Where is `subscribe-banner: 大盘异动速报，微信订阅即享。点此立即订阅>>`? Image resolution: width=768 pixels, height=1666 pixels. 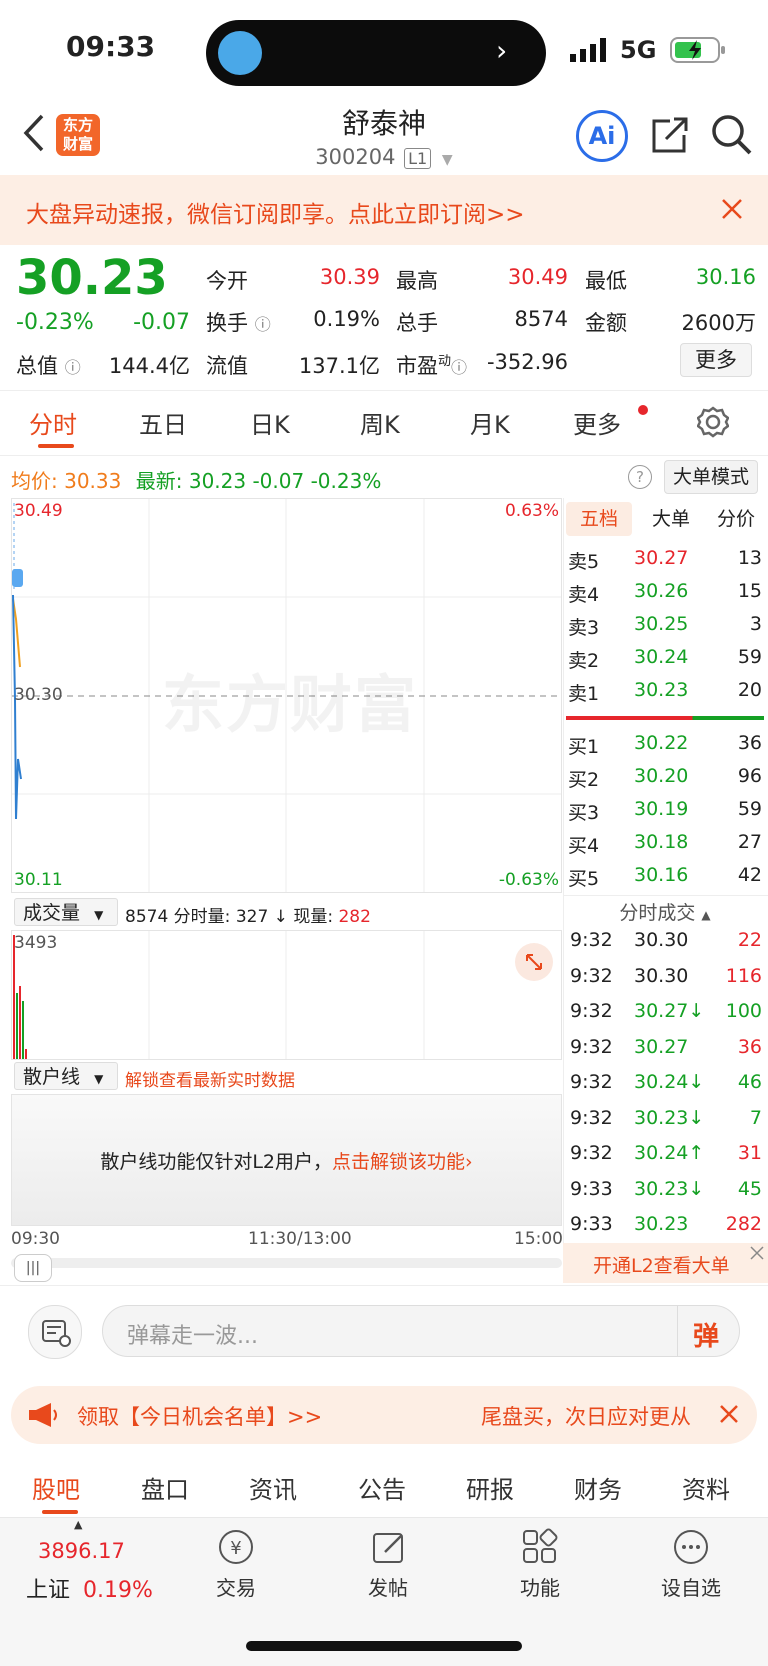 subscribe-banner: 大盘异动速报，微信订阅即享。点此立即订阅>> is located at coordinates (384, 210).